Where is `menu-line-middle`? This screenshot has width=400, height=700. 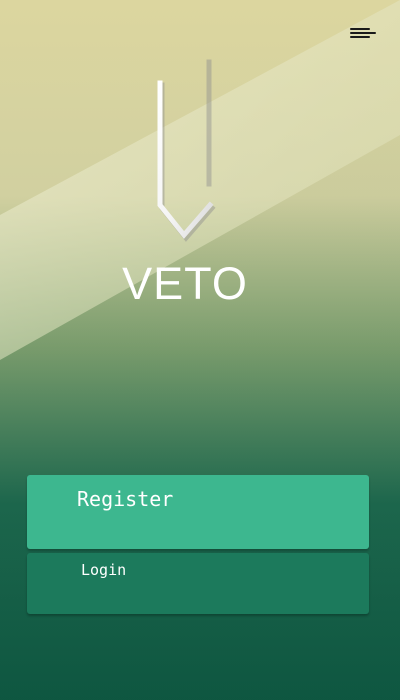
menu-line-middle is located at coordinates (363, 33).